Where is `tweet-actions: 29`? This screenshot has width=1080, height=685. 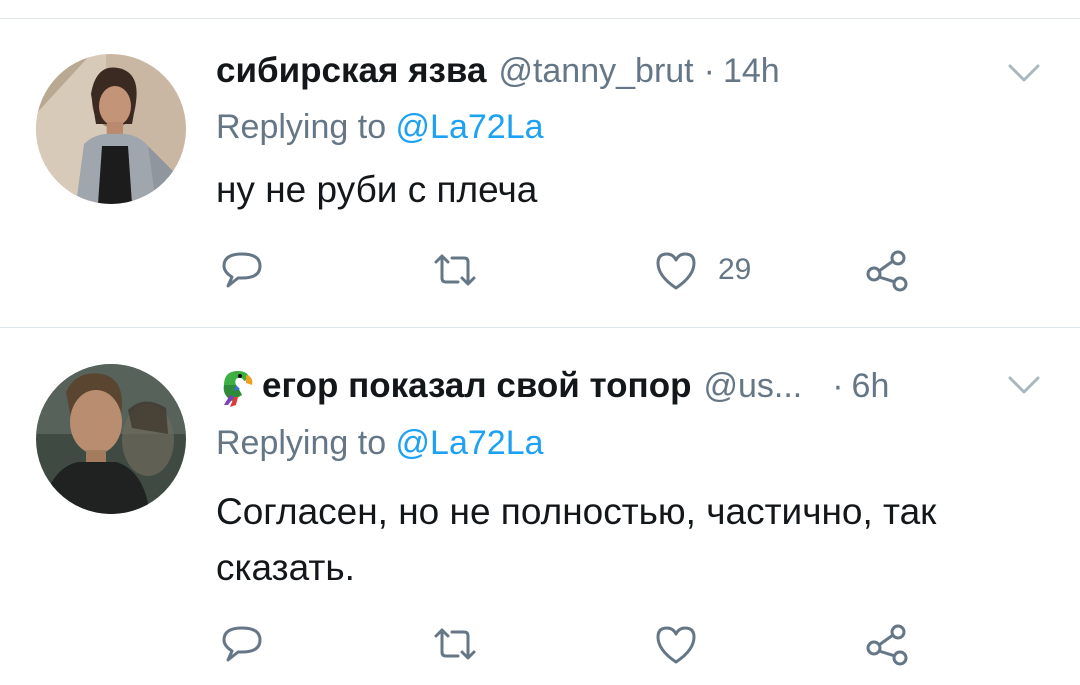 tweet-actions: 29 is located at coordinates (540, 271).